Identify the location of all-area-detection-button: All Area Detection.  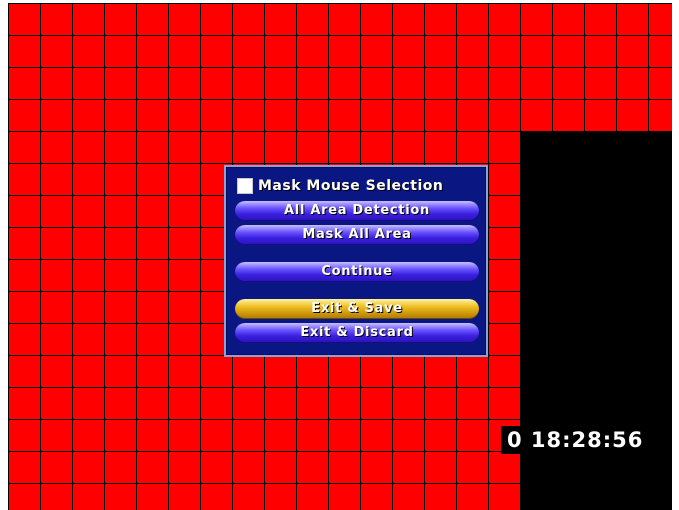
(357, 211).